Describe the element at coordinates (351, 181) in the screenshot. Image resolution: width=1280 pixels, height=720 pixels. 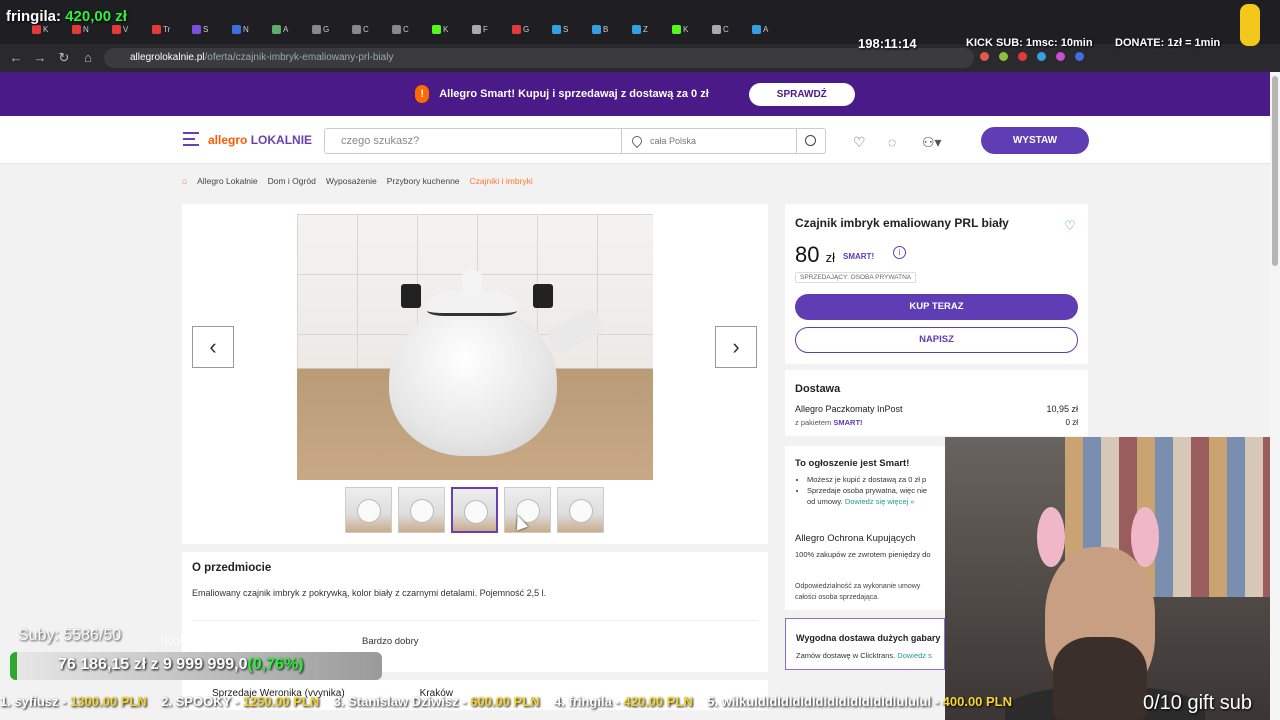
I see `breadcrumb-item: Wyposażenie` at that location.